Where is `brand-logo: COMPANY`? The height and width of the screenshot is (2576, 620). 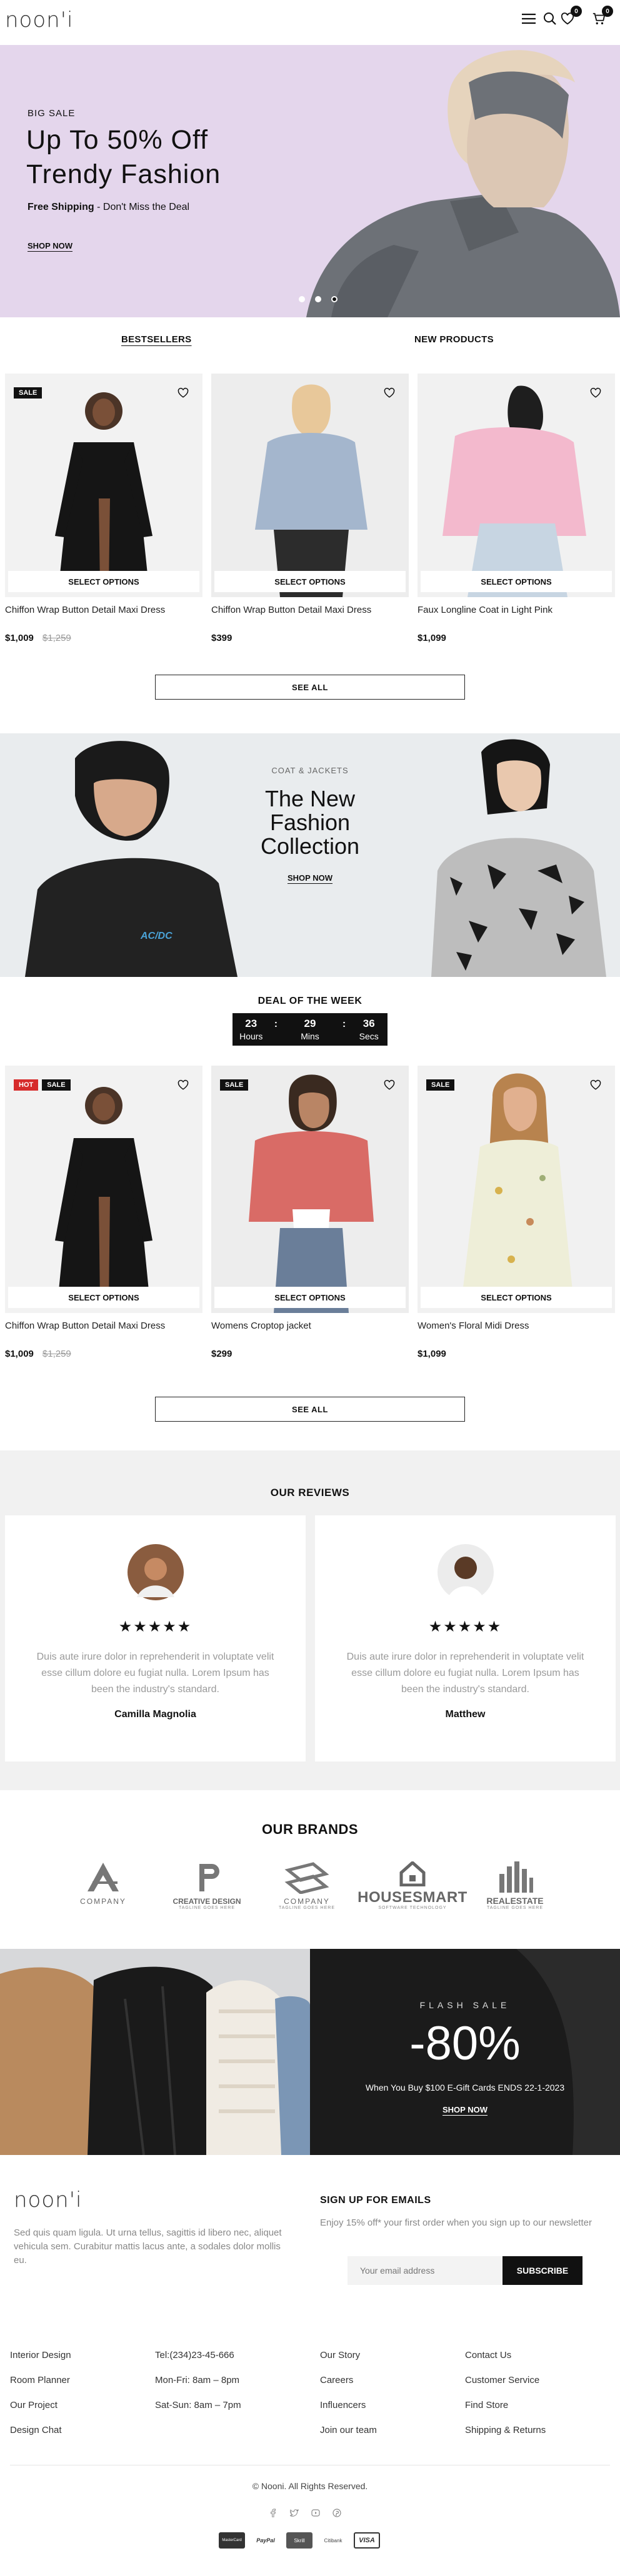 brand-logo: COMPANY is located at coordinates (104, 1889).